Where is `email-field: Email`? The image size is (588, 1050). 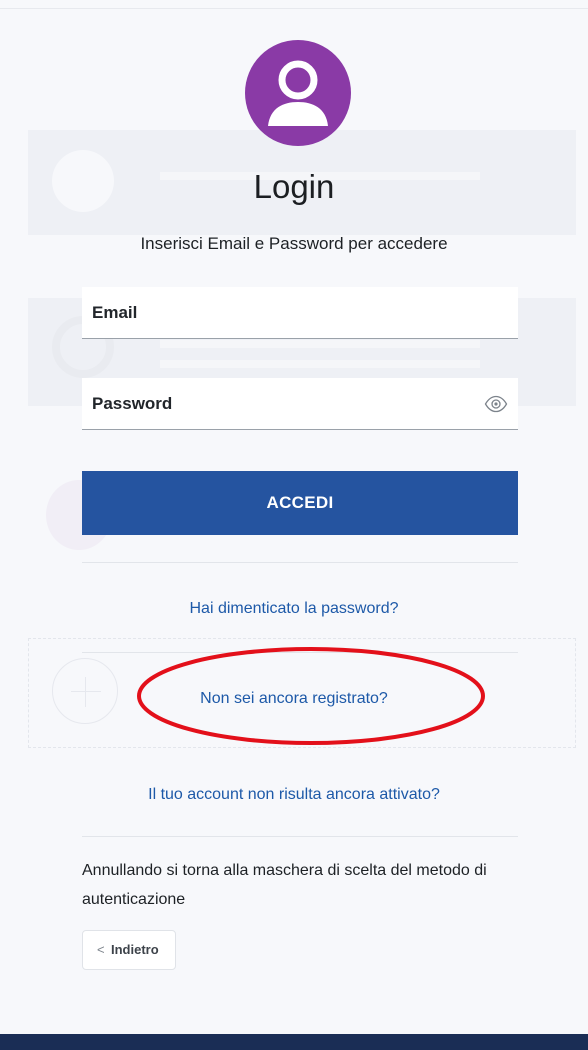 email-field: Email is located at coordinates (300, 313).